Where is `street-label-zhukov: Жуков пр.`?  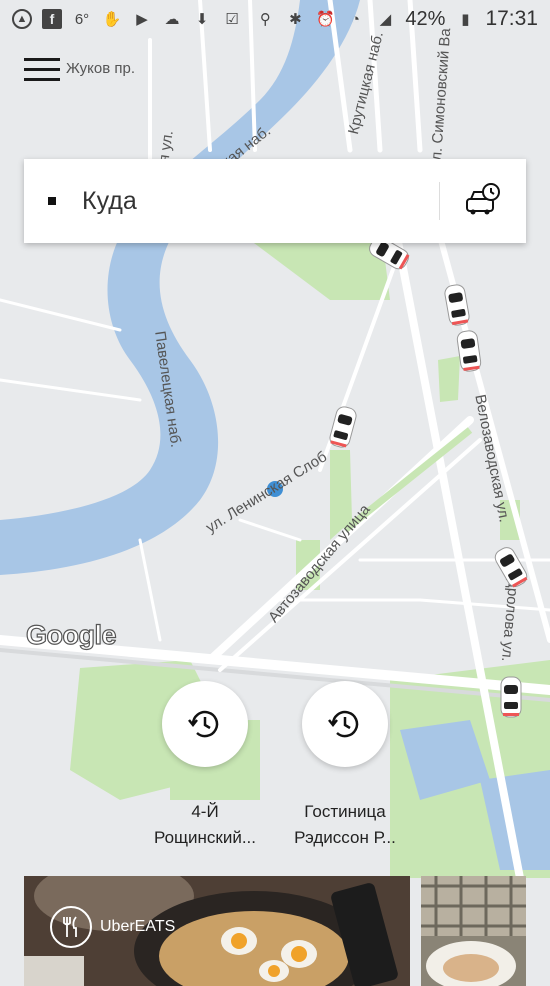
street-label-zhukov: Жуков пр. is located at coordinates (101, 68).